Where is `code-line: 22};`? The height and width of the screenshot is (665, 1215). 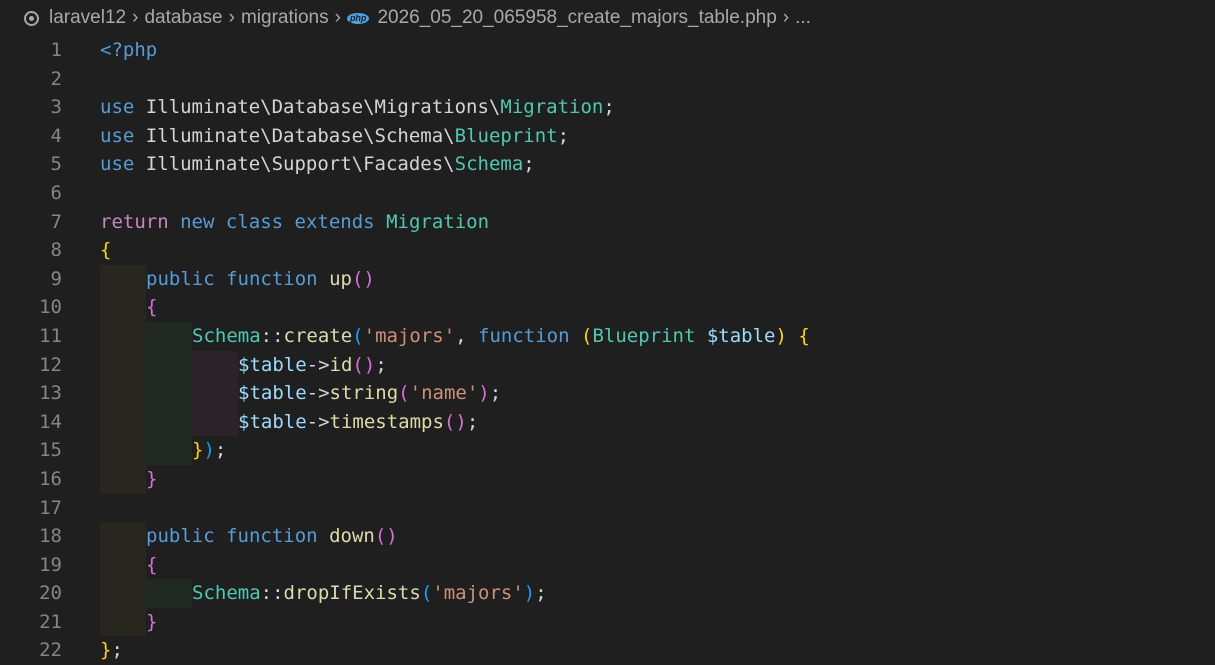
code-line: 22}; is located at coordinates (607, 650).